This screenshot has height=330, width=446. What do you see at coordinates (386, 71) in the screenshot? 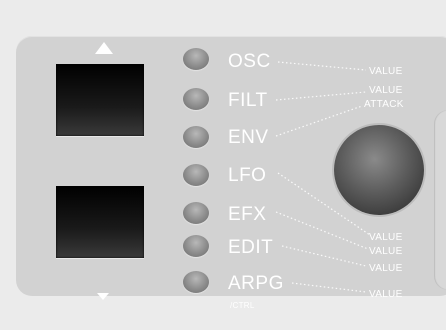
I see `tag-osc-value: VALUE` at bounding box center [386, 71].